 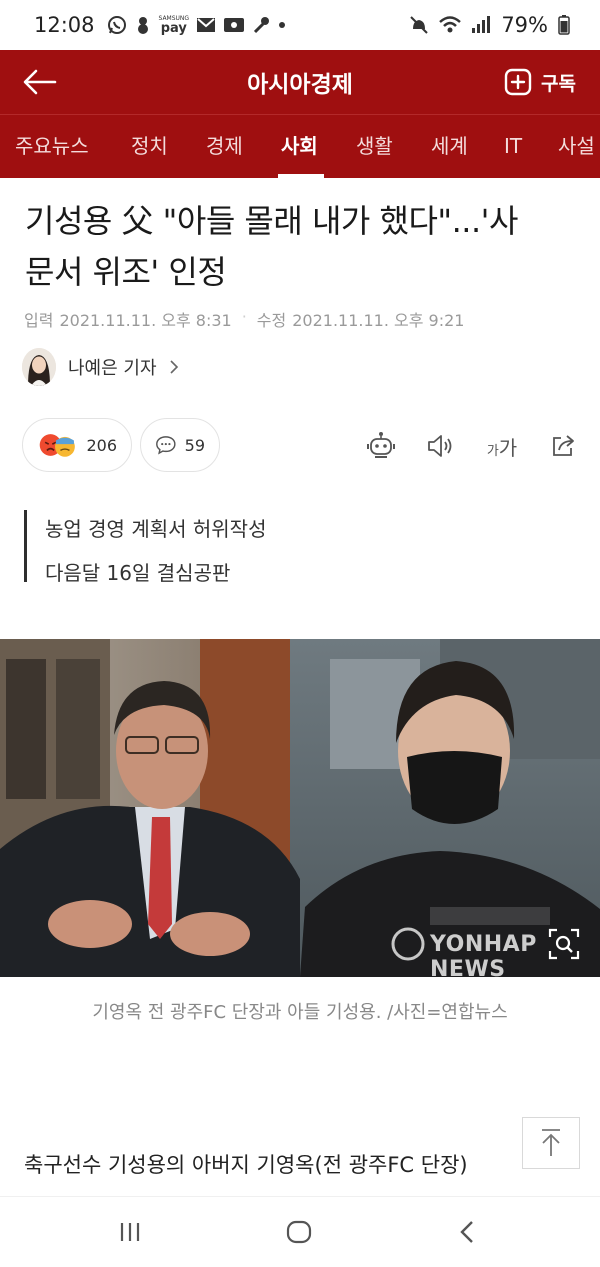 What do you see at coordinates (300, 25) in the screenshot?
I see `status-bar: 12:08 SAMSUNG pay 79%` at bounding box center [300, 25].